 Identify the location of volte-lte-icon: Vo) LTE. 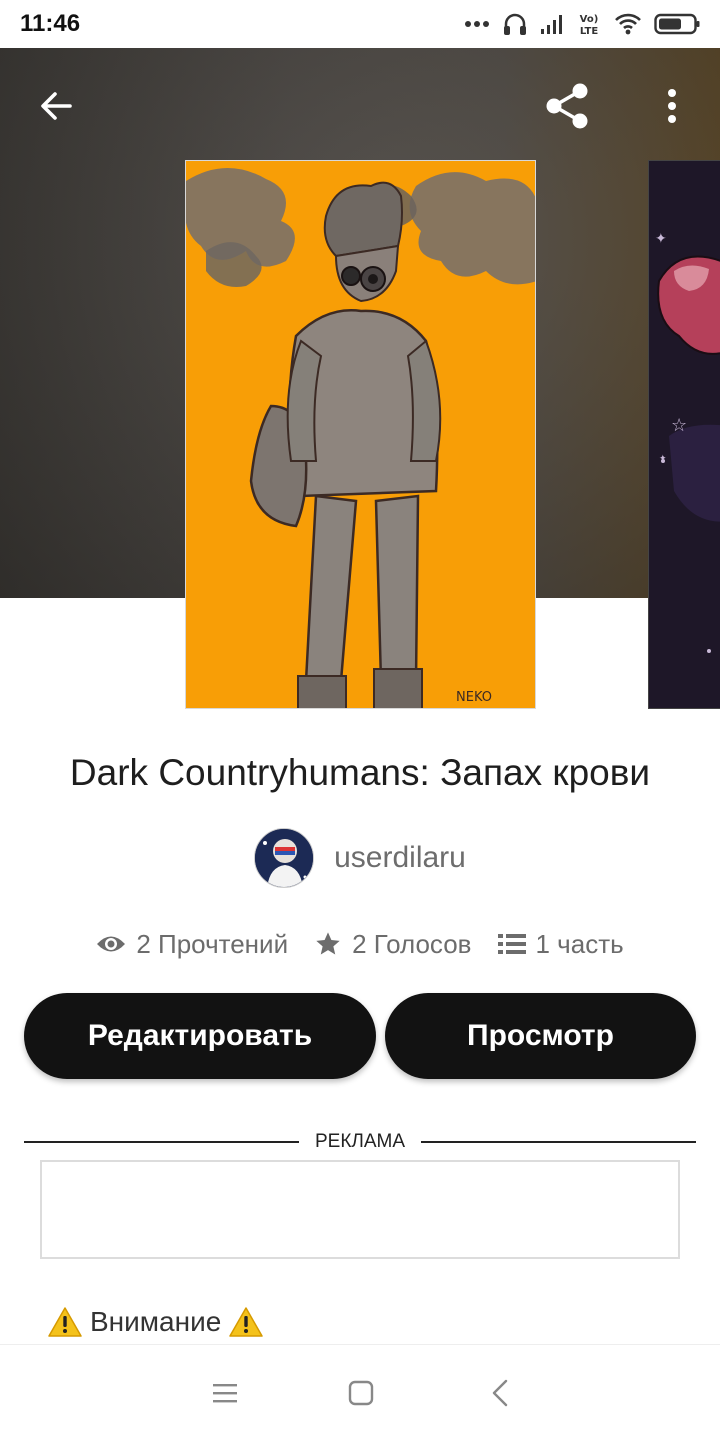
(589, 24).